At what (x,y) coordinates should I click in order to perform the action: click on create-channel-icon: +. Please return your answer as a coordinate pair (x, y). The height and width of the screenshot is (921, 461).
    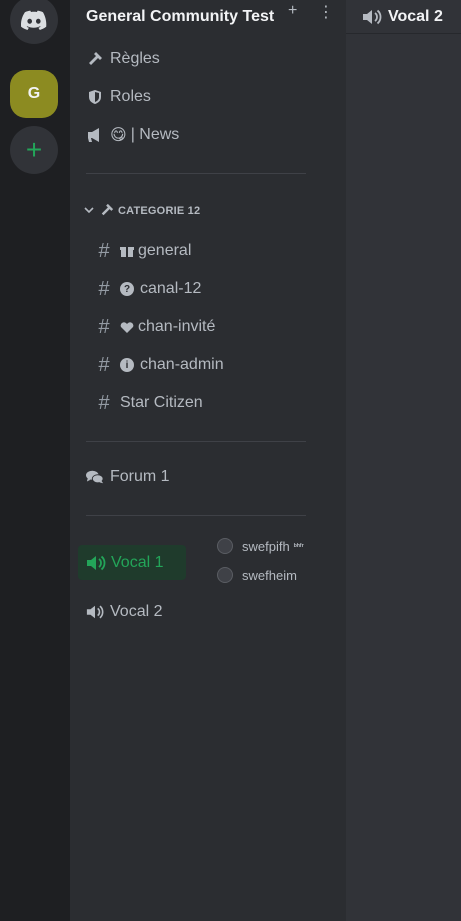
    Looking at the image, I should click on (292, 11).